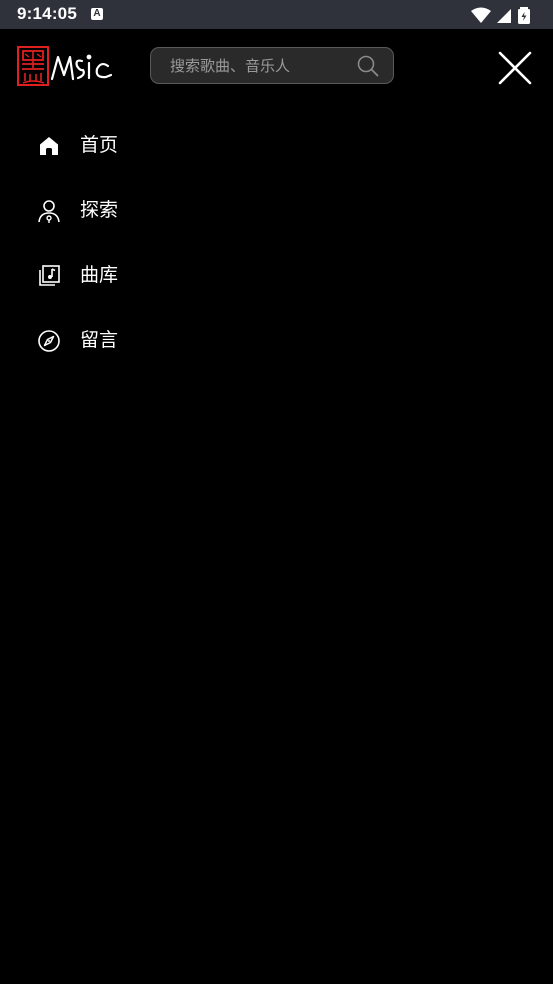 Image resolution: width=553 pixels, height=984 pixels. Describe the element at coordinates (260, 65) in the screenshot. I see `search-input` at that location.